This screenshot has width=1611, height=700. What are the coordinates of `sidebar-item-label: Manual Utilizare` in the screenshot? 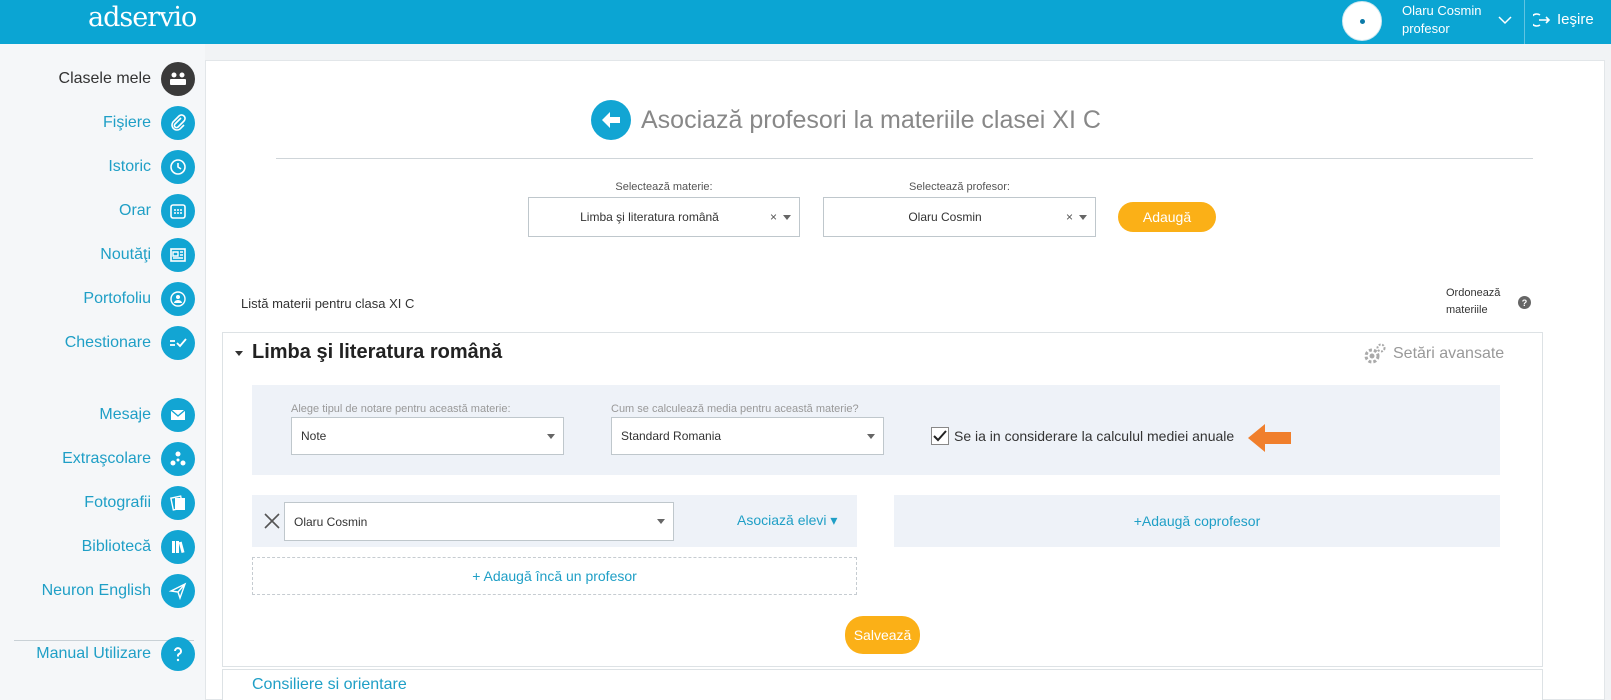 It's located at (93, 653).